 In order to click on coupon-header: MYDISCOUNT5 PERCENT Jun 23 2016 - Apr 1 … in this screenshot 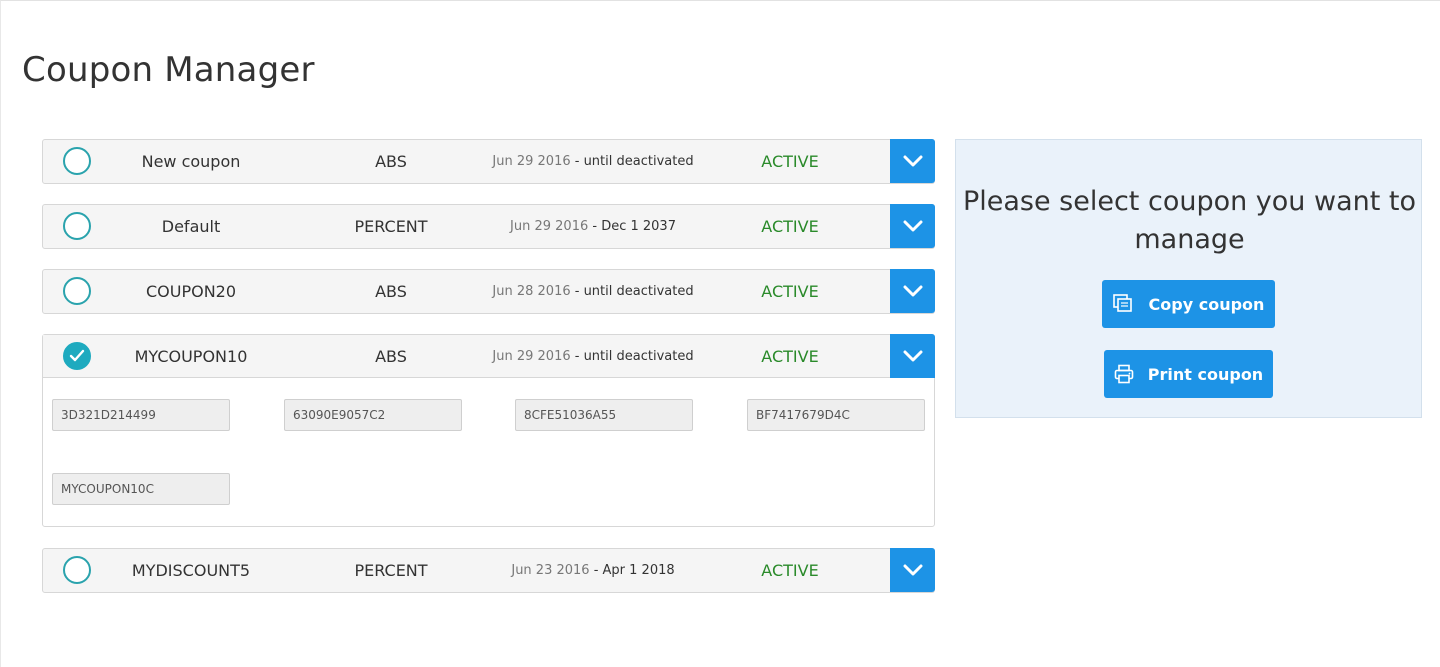, I will do `click(489, 570)`.